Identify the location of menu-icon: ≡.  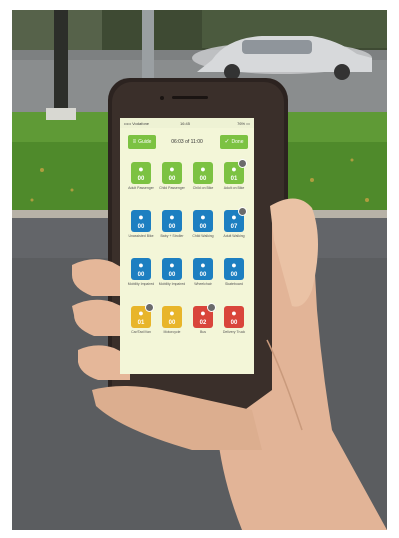
(134, 142).